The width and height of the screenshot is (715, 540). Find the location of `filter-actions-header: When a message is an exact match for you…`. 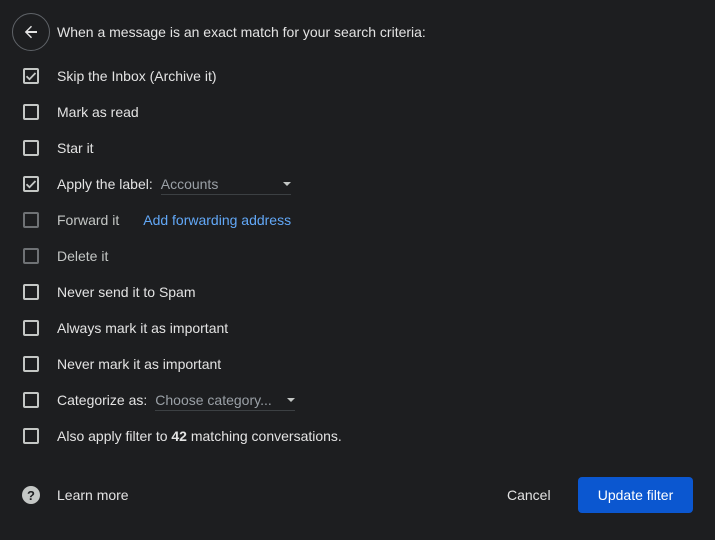

filter-actions-header: When a message is an exact match for you… is located at coordinates (219, 32).